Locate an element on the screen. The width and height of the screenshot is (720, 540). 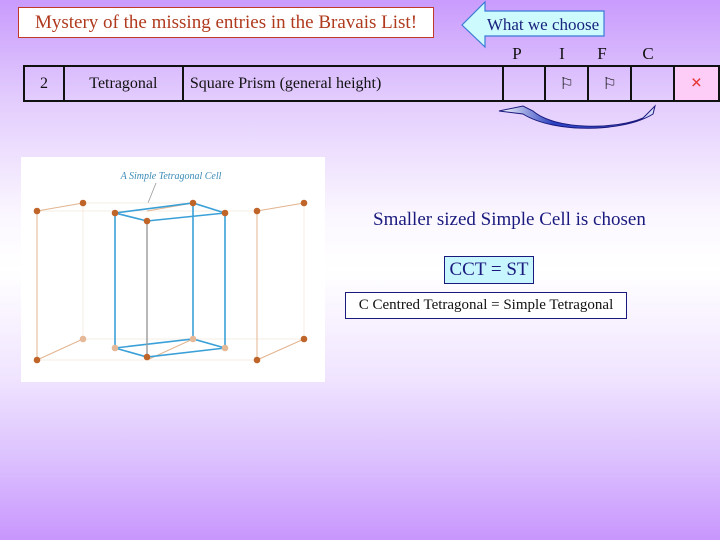
cell-i: ⚐ is located at coordinates (610, 83).